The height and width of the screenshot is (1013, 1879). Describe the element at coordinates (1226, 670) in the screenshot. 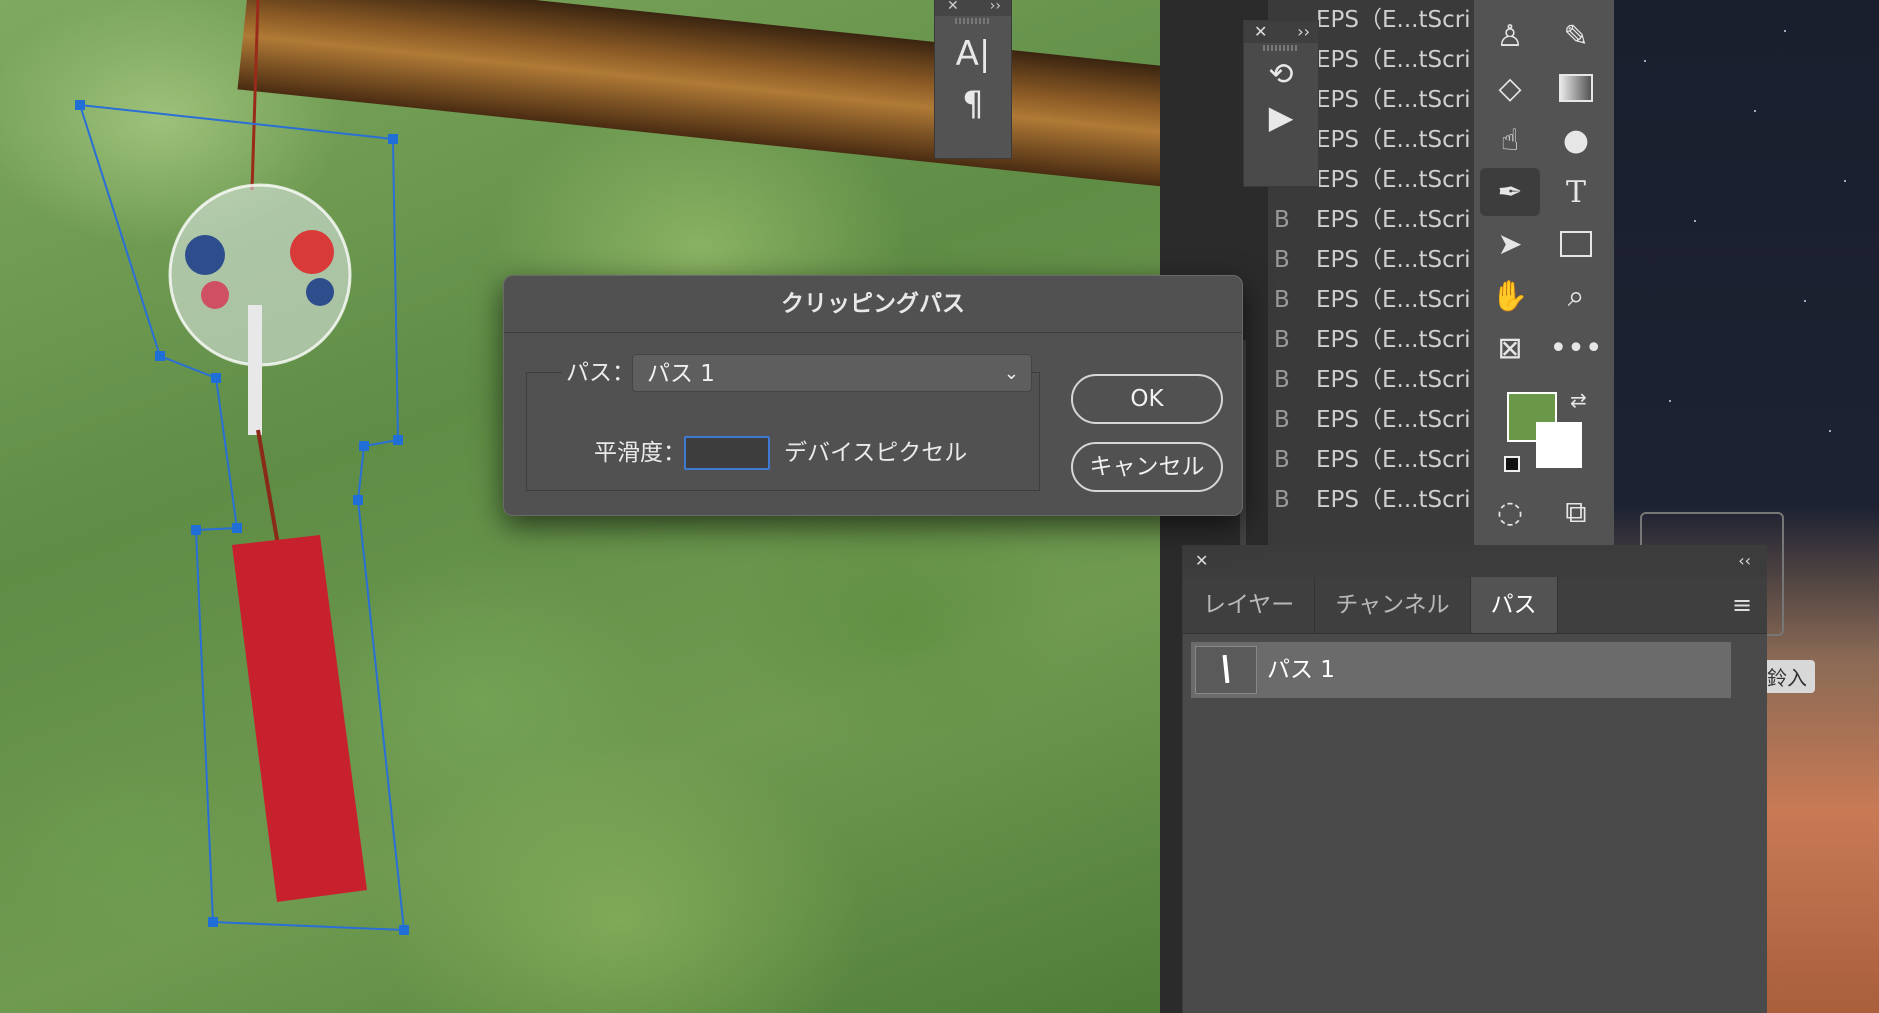

I see `path-thumbnail` at that location.